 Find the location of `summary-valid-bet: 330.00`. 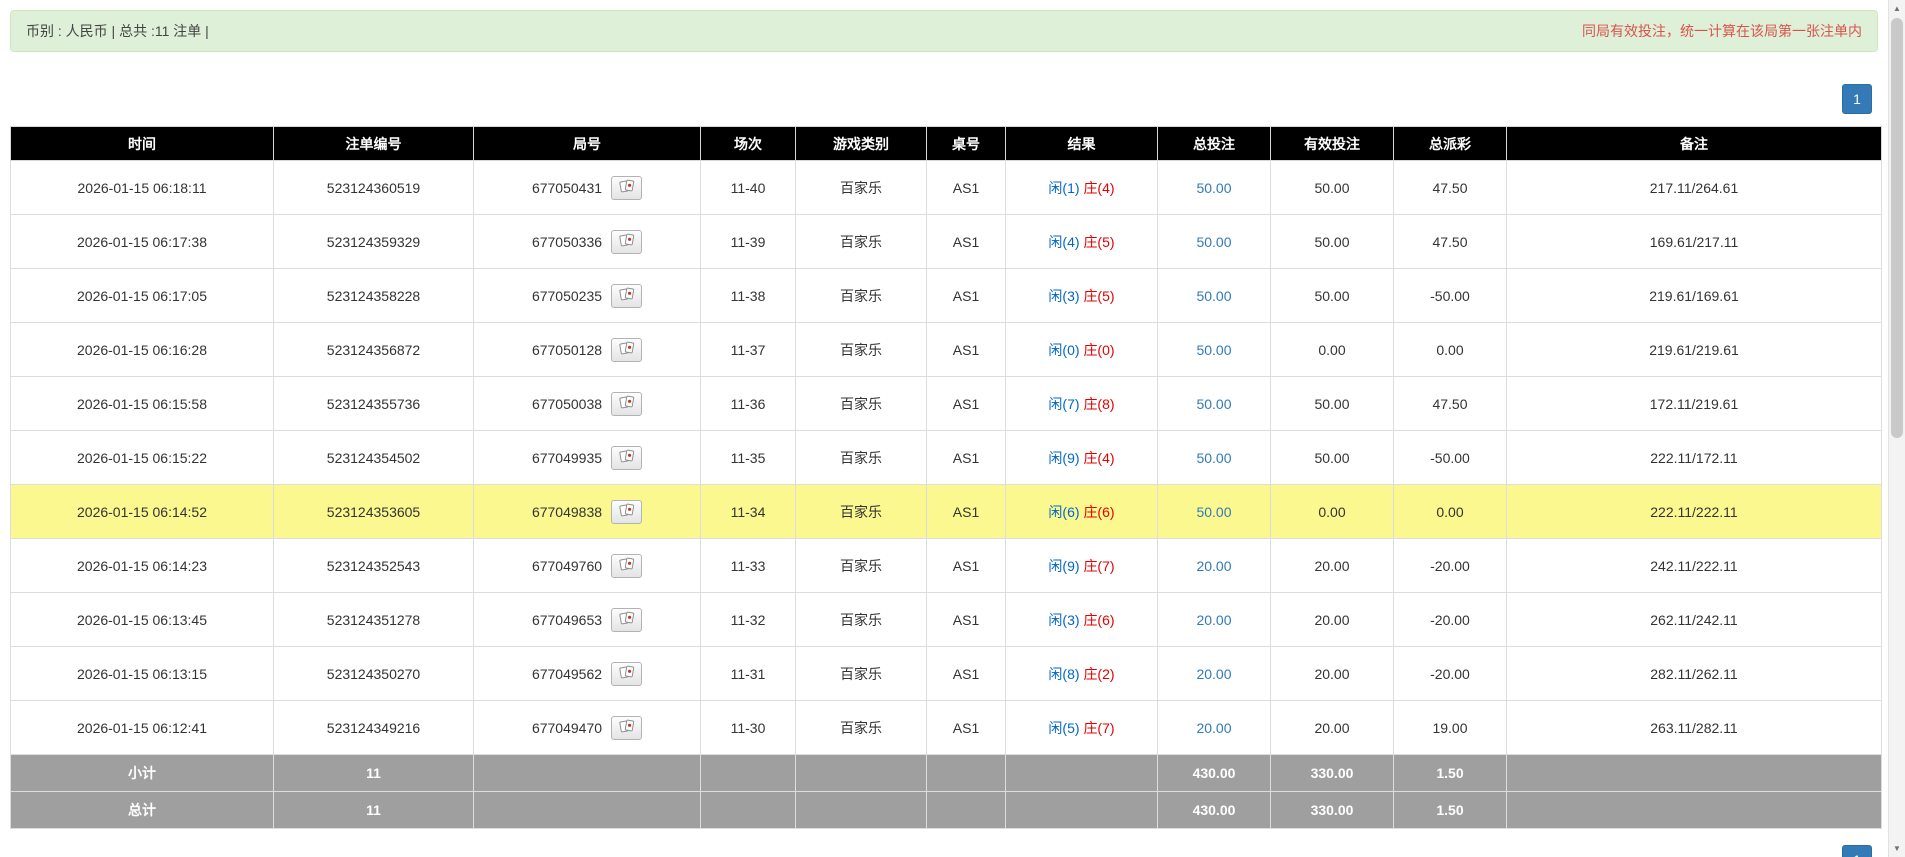

summary-valid-bet: 330.00 is located at coordinates (1332, 773).